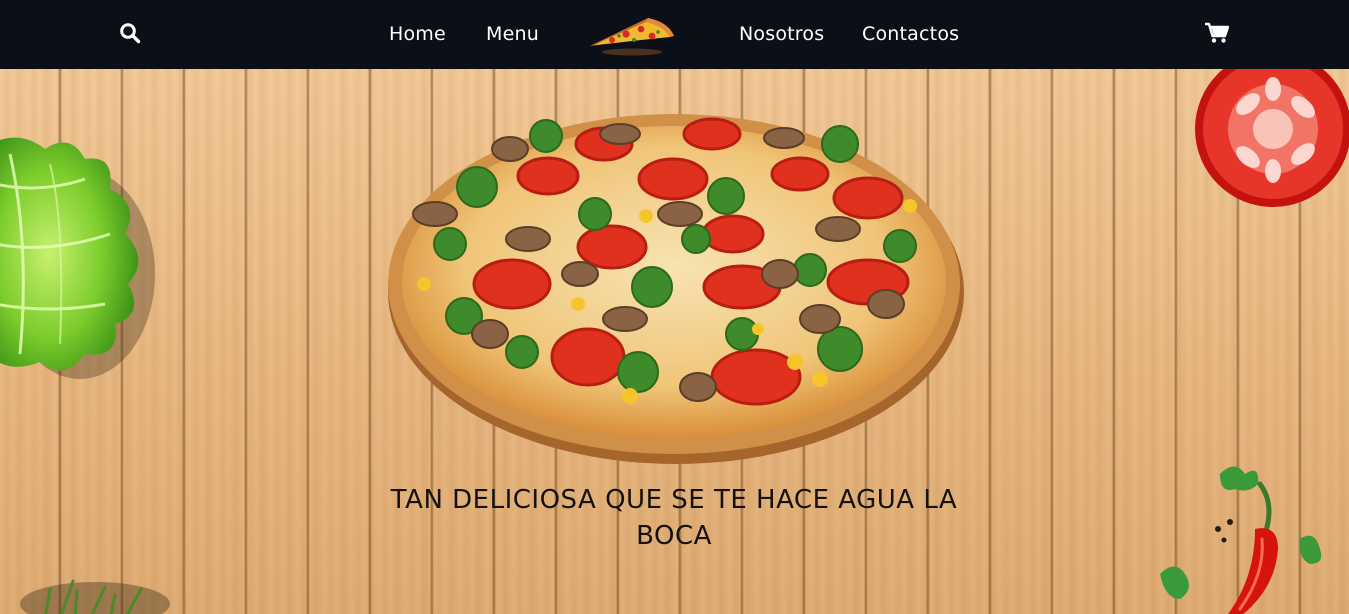 This screenshot has height=614, width=1349. Describe the element at coordinates (1241, 540) in the screenshot. I see `chili-pepper-image` at that location.